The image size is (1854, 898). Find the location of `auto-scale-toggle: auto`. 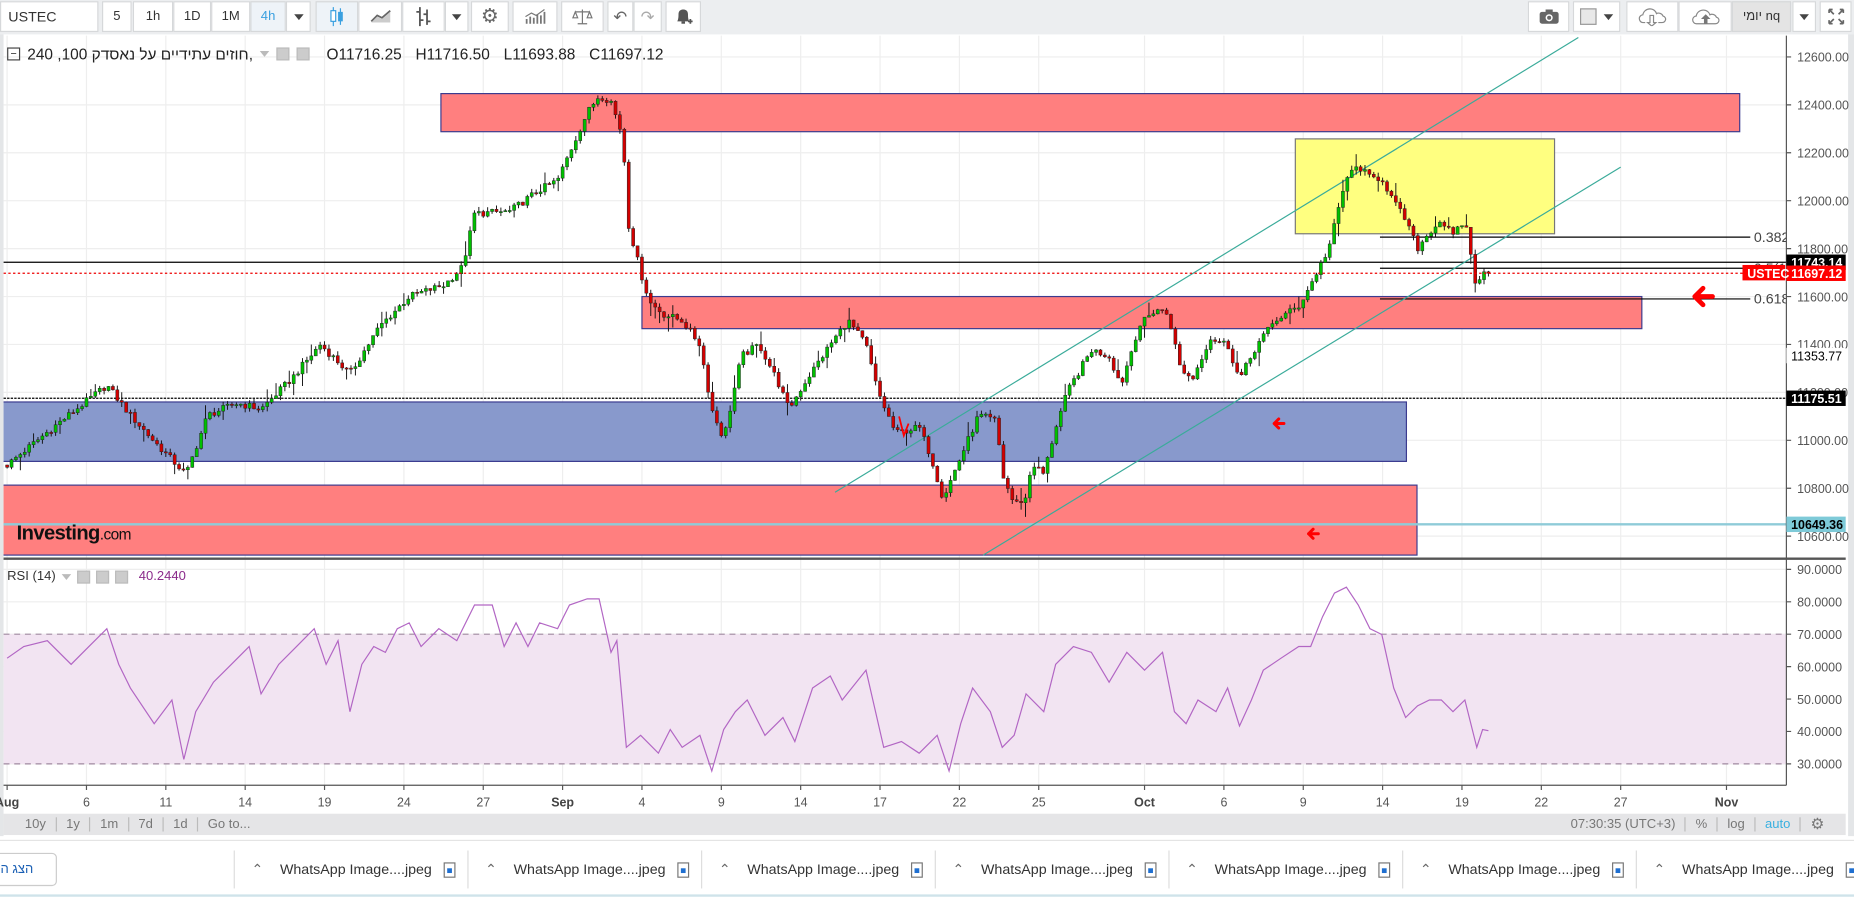

auto-scale-toggle: auto is located at coordinates (1778, 824).